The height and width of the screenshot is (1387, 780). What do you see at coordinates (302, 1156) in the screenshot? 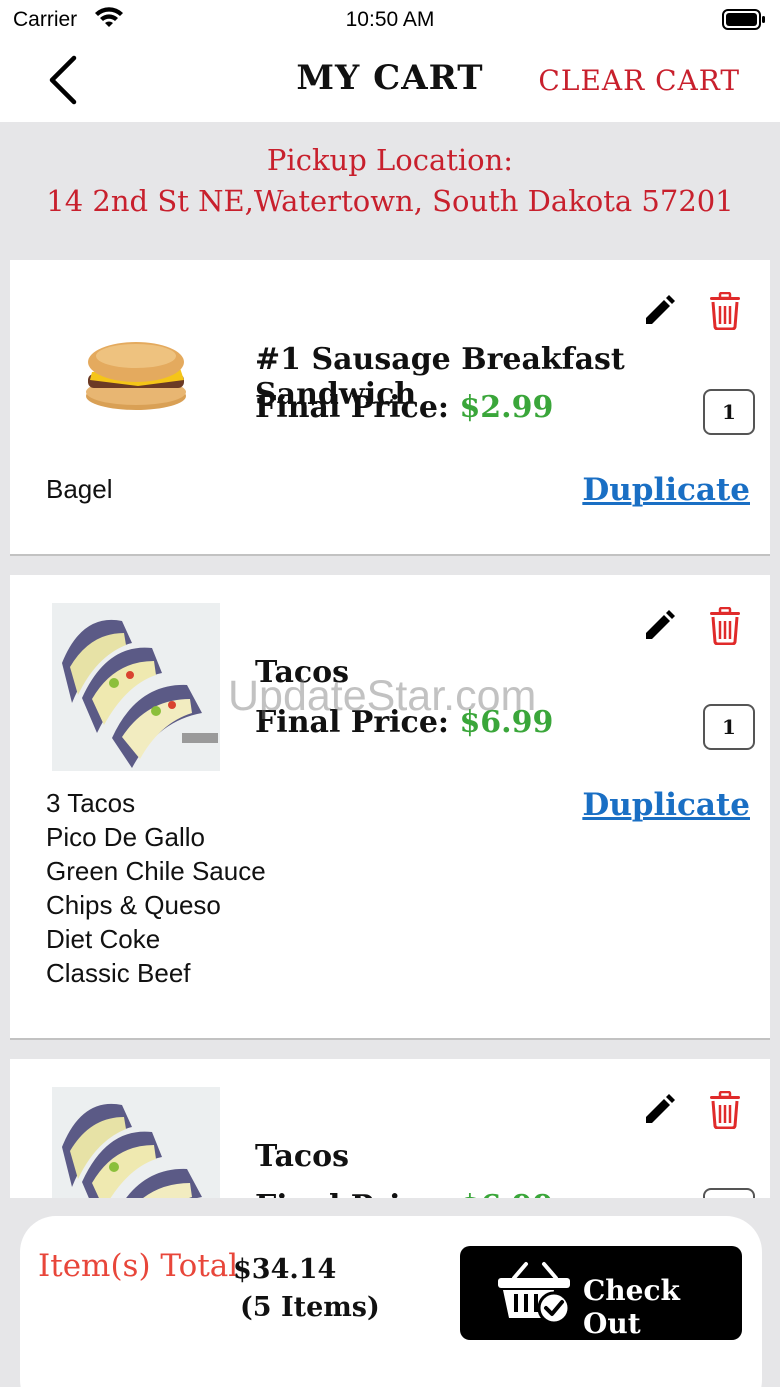
I see `item-name: Tacos` at bounding box center [302, 1156].